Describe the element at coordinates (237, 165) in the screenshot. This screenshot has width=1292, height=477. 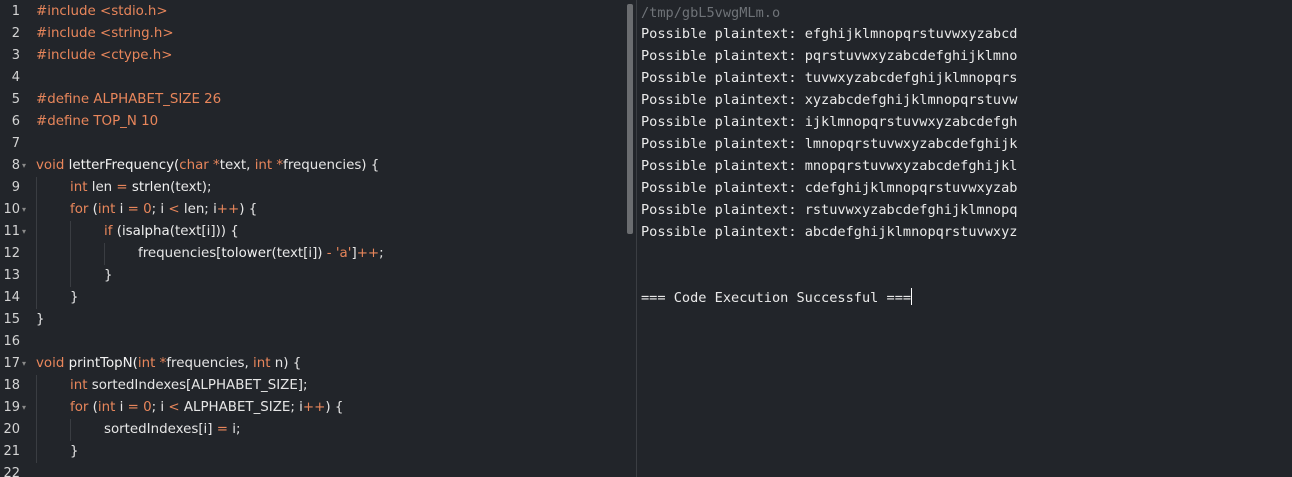
I see `code-token: text,` at that location.